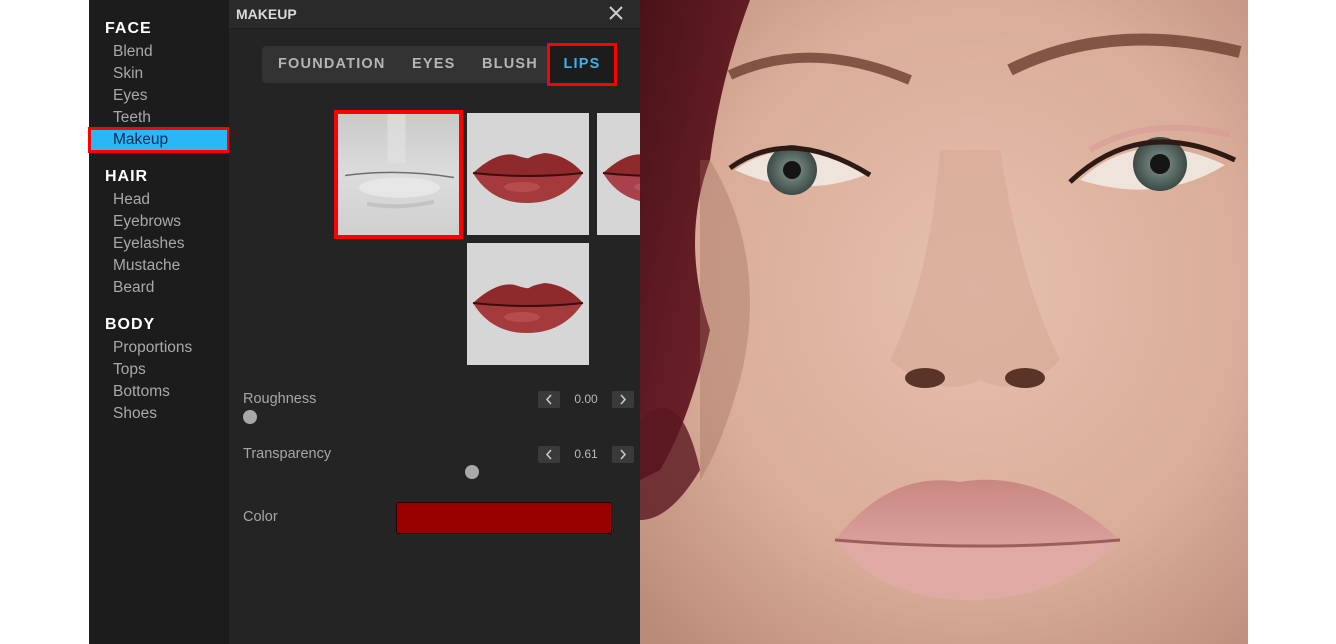 This screenshot has height=644, width=1336. I want to click on sidebar-item-blend: Blend, so click(133, 52).